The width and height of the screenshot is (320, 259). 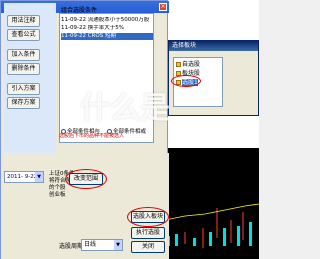 What do you see at coordinates (92, 136) in the screenshot?
I see `delisted-note: 选股后下市的品种不能被选入` at bounding box center [92, 136].